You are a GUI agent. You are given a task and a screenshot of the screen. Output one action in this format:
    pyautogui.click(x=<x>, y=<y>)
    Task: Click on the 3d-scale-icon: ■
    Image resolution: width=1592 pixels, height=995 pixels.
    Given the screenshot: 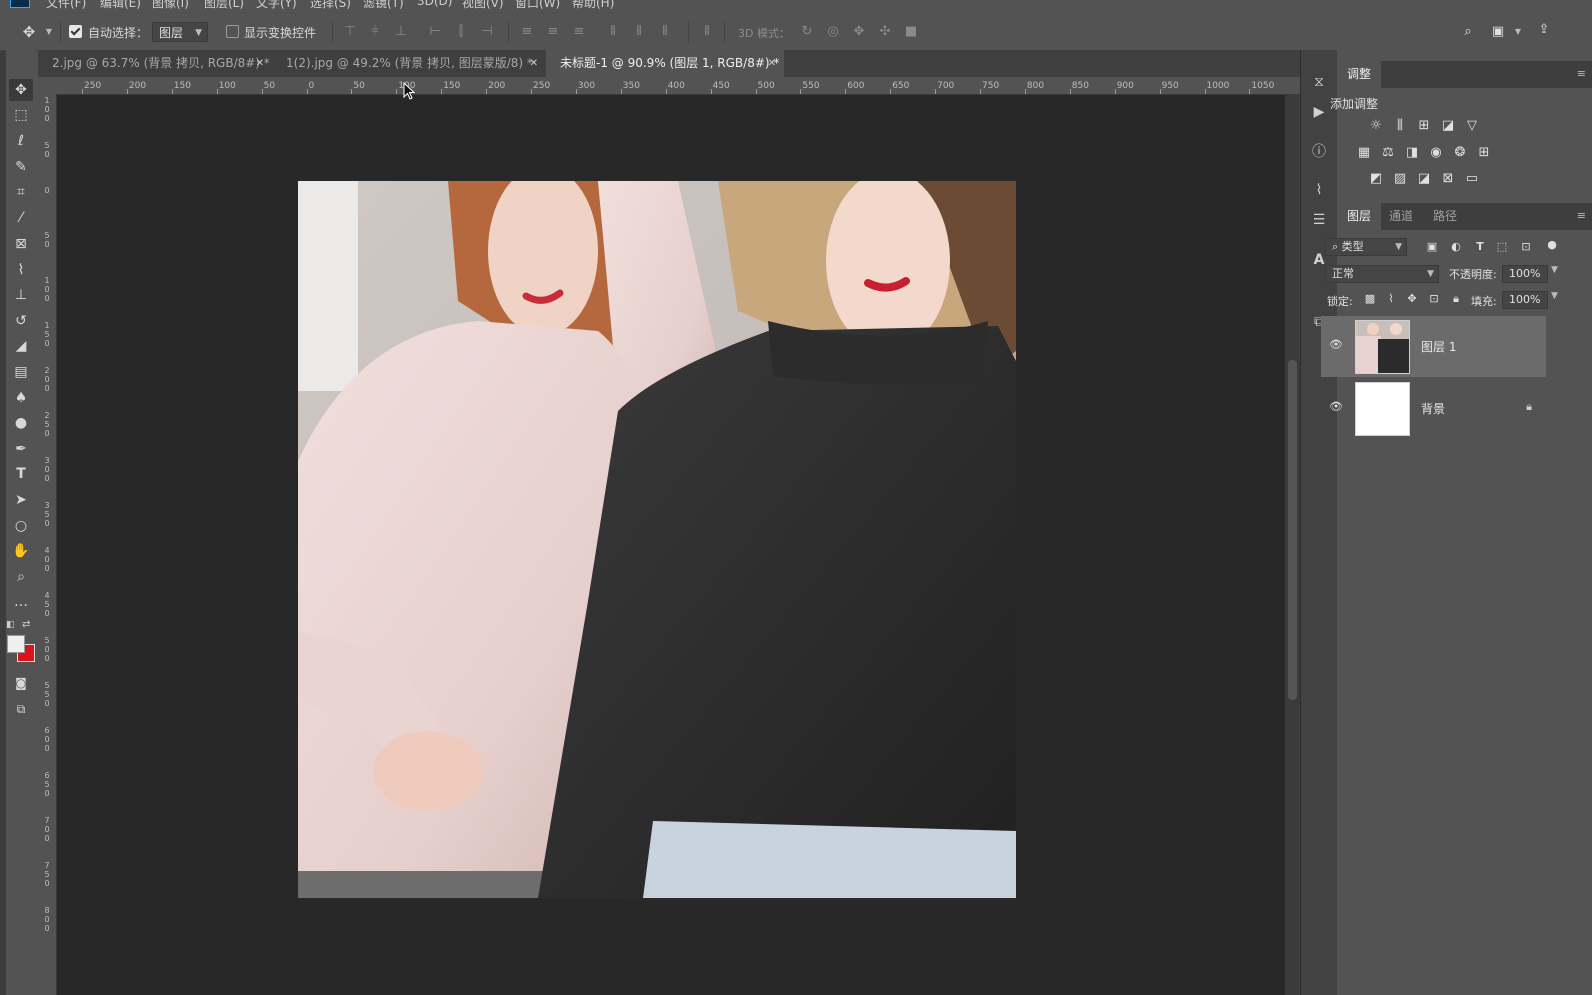 What is the action you would take?
    pyautogui.click(x=911, y=32)
    